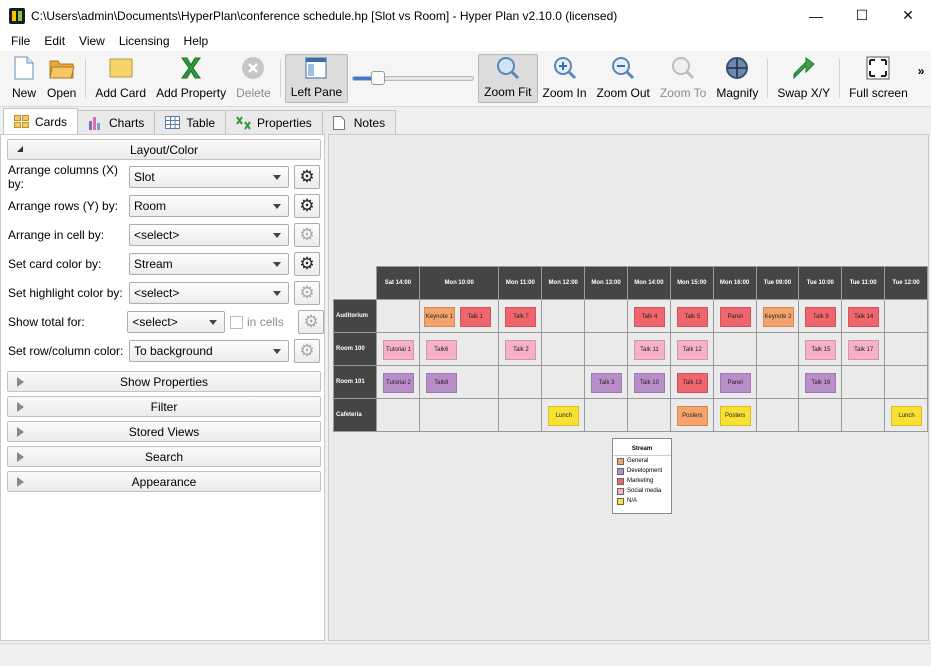  Describe the element at coordinates (355, 316) in the screenshot. I see `row-header: Auditorium` at that location.